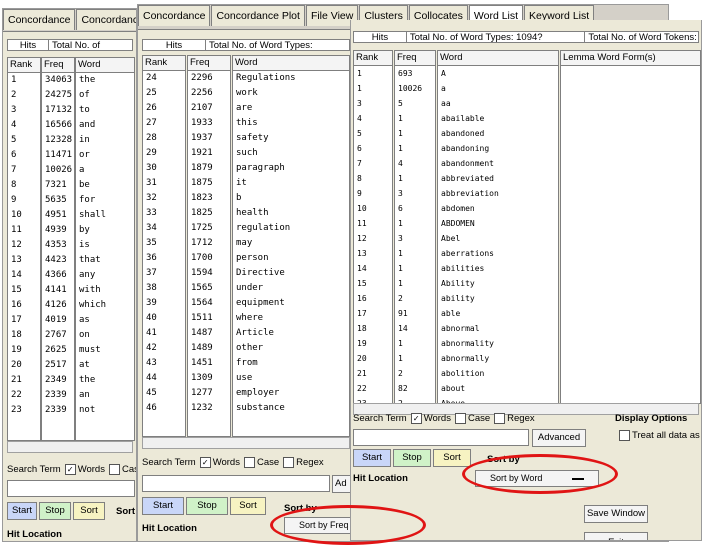  I want to click on list-cell: 43, so click(165, 363).